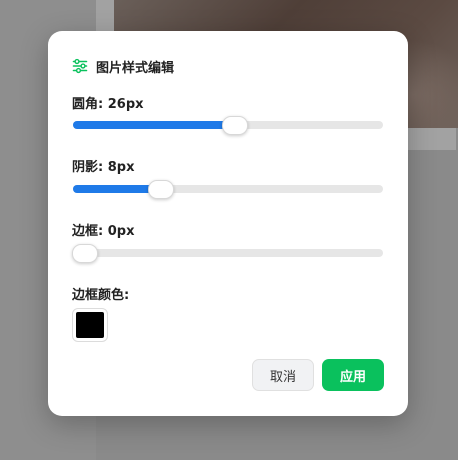 This screenshot has width=458, height=460. Describe the element at coordinates (135, 68) in the screenshot. I see `dialog-title: 图片样式编辑` at that location.